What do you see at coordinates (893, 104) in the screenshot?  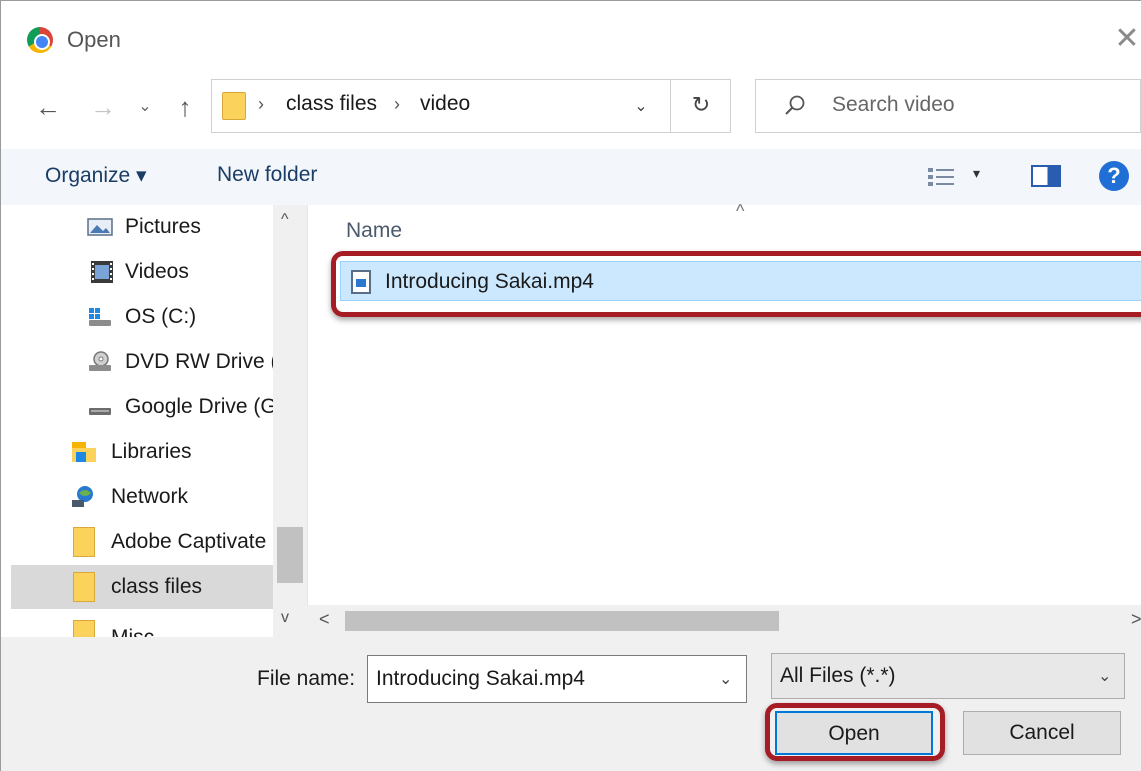 I see `search-placeholder: Search video` at bounding box center [893, 104].